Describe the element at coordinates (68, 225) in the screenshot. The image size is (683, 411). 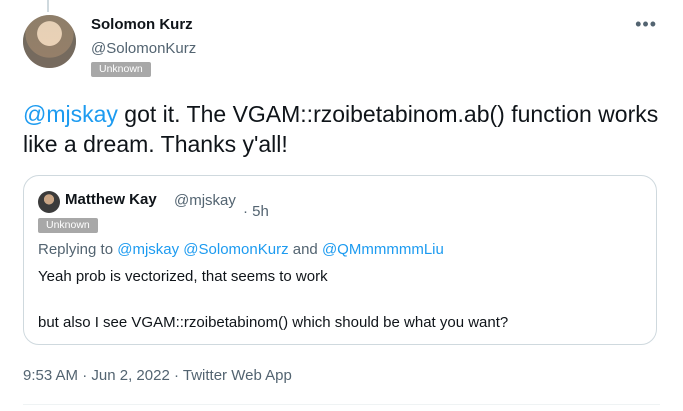
I see `quoted-author-status-badge: Unknown` at that location.